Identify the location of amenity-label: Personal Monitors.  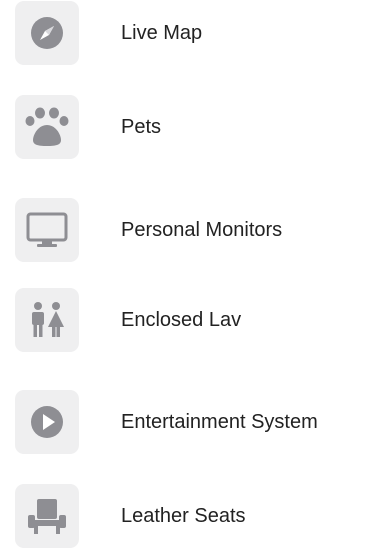
(202, 230).